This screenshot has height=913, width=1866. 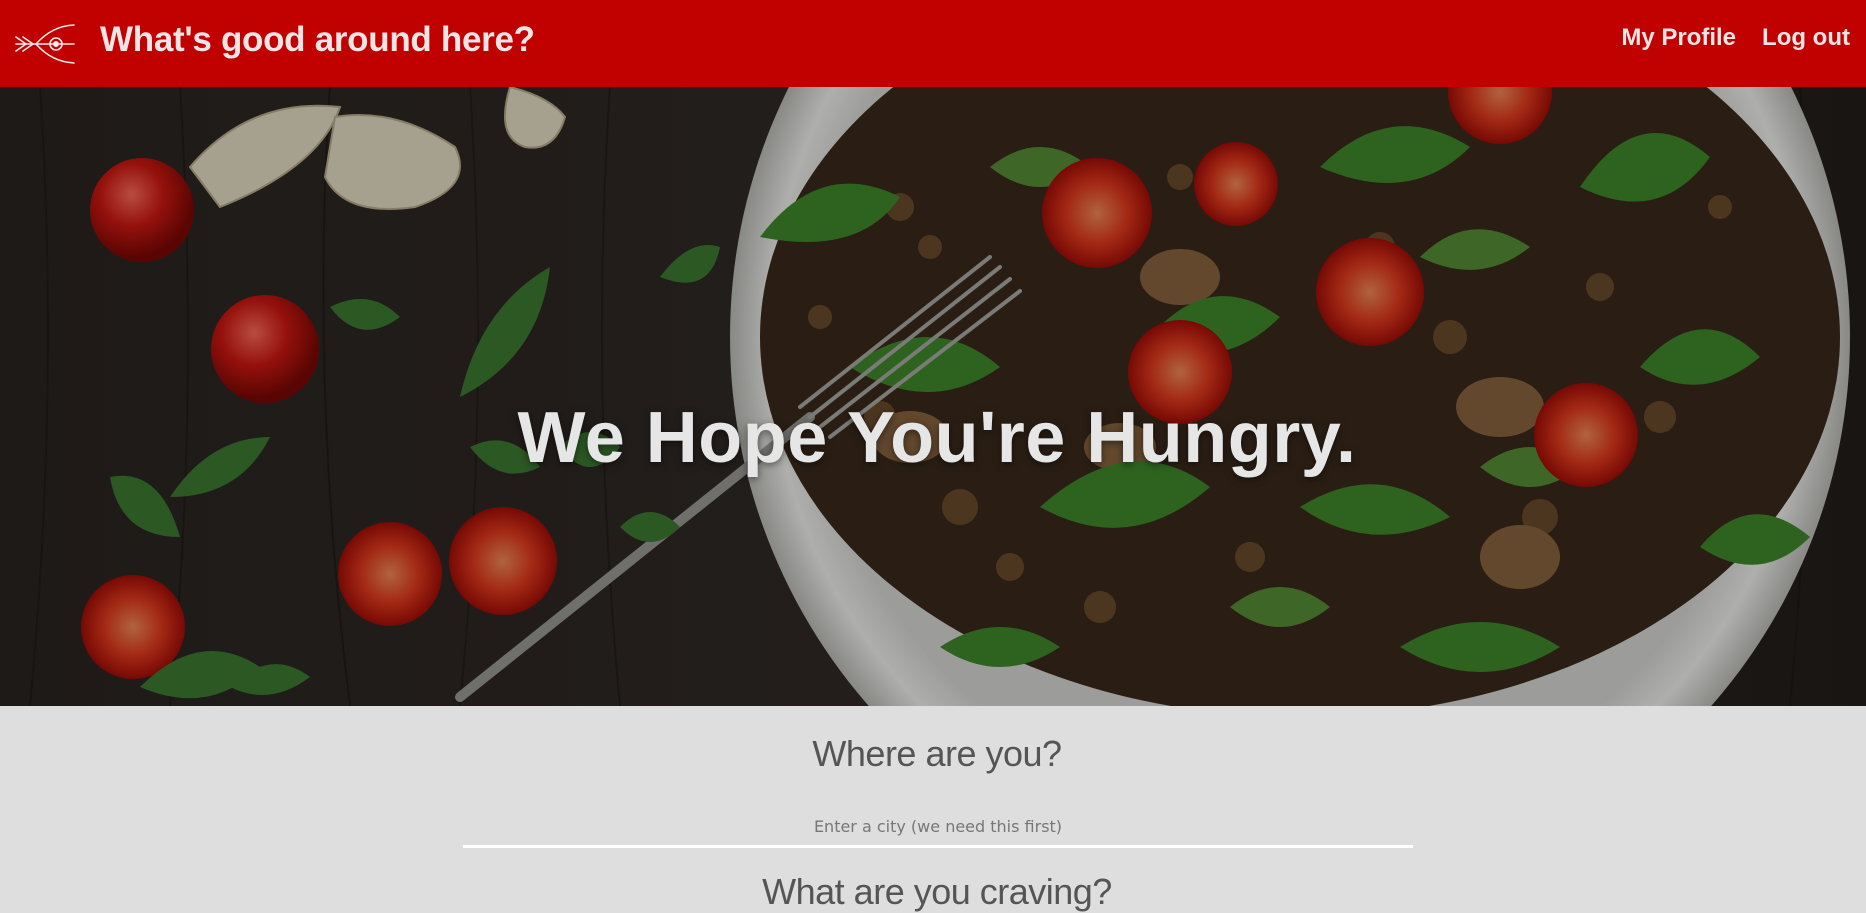 I want to click on nav-links: My Profile Log out, so click(x=1735, y=38).